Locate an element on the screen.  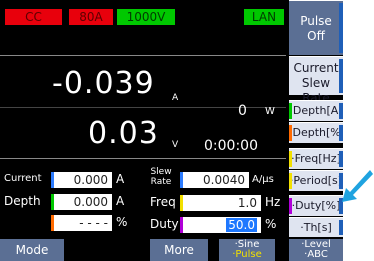
duty-color-marker is located at coordinates (290, 206).